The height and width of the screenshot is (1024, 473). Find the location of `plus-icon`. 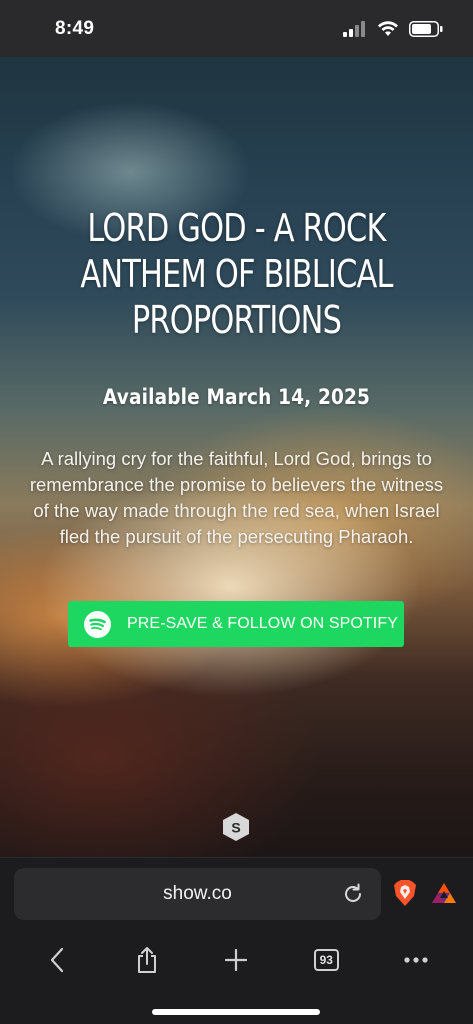

plus-icon is located at coordinates (236, 960).